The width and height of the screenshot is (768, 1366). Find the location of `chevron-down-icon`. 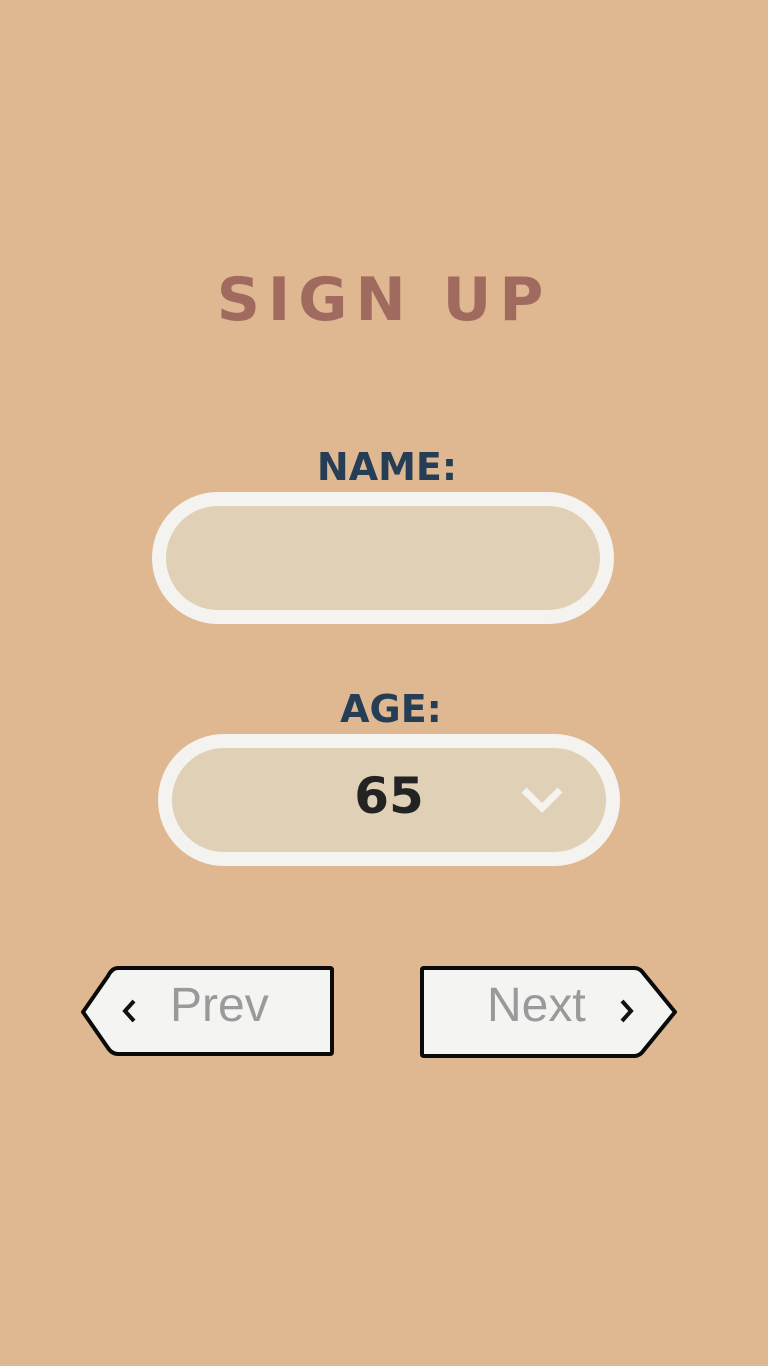

chevron-down-icon is located at coordinates (542, 800).